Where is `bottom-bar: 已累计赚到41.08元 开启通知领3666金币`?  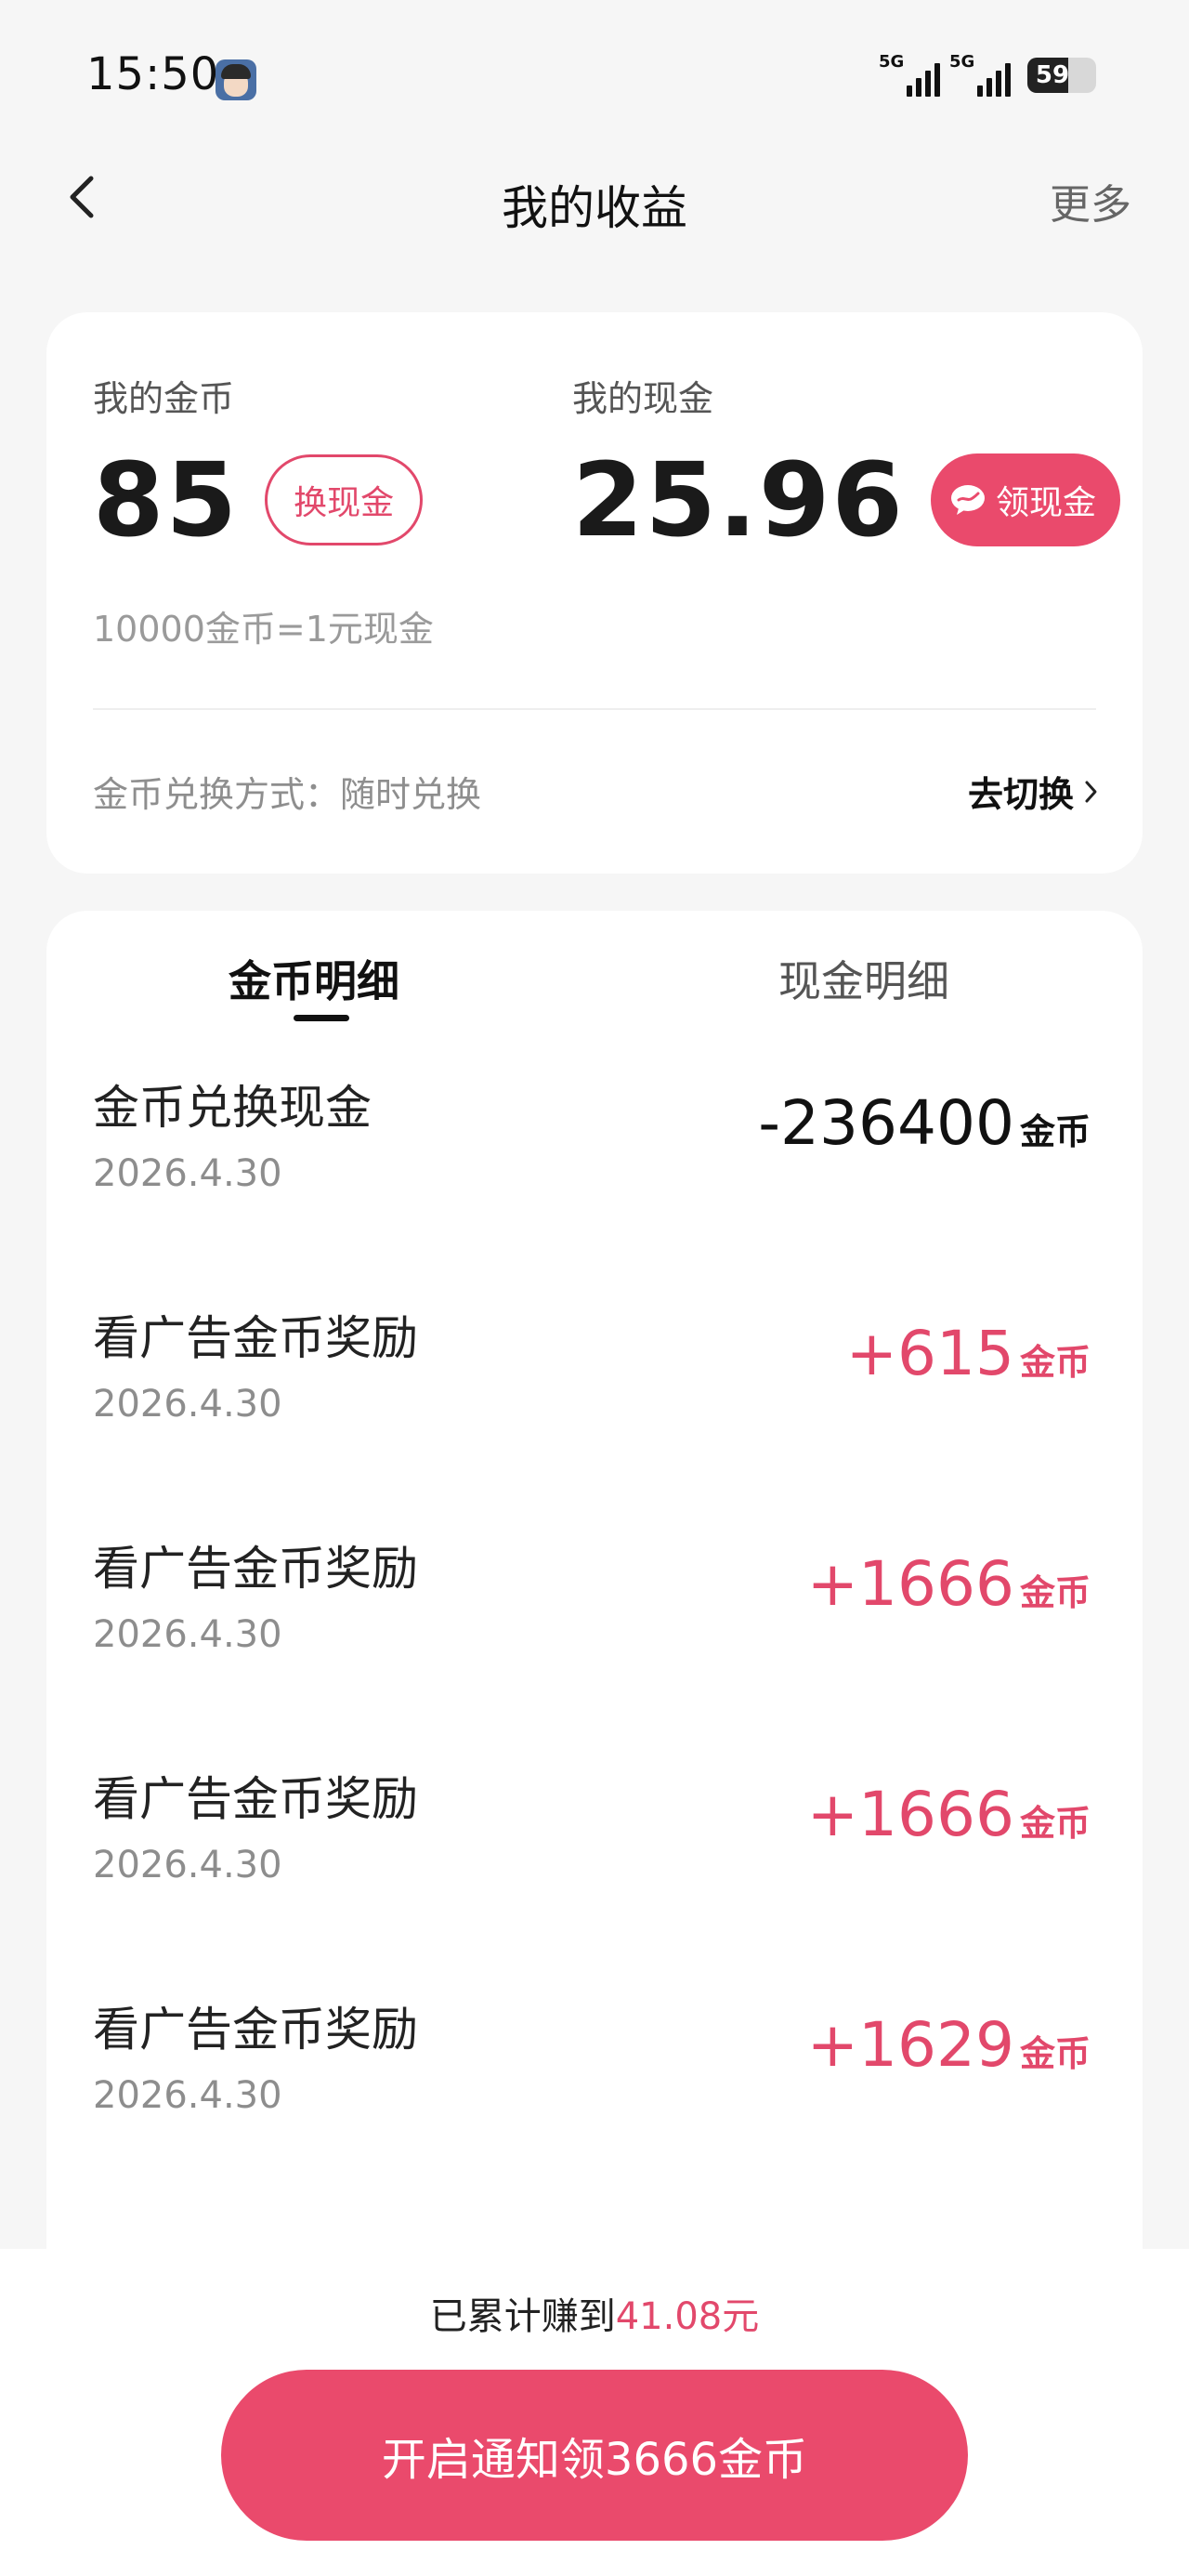
bottom-bar: 已累计赚到41.08元 开启通知领3666金币 is located at coordinates (594, 2412).